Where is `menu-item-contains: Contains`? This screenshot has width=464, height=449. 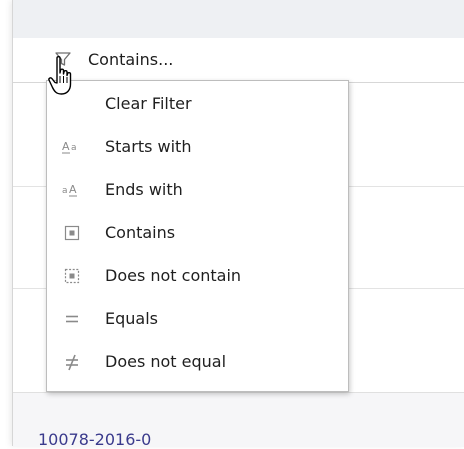
menu-item-contains: Contains is located at coordinates (197, 234).